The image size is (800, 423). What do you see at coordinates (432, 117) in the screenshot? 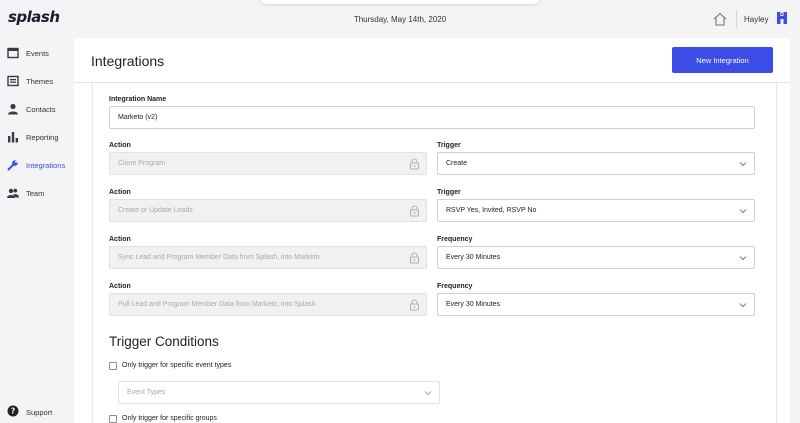
I see `integration-name-input: Marketo (v2)` at bounding box center [432, 117].